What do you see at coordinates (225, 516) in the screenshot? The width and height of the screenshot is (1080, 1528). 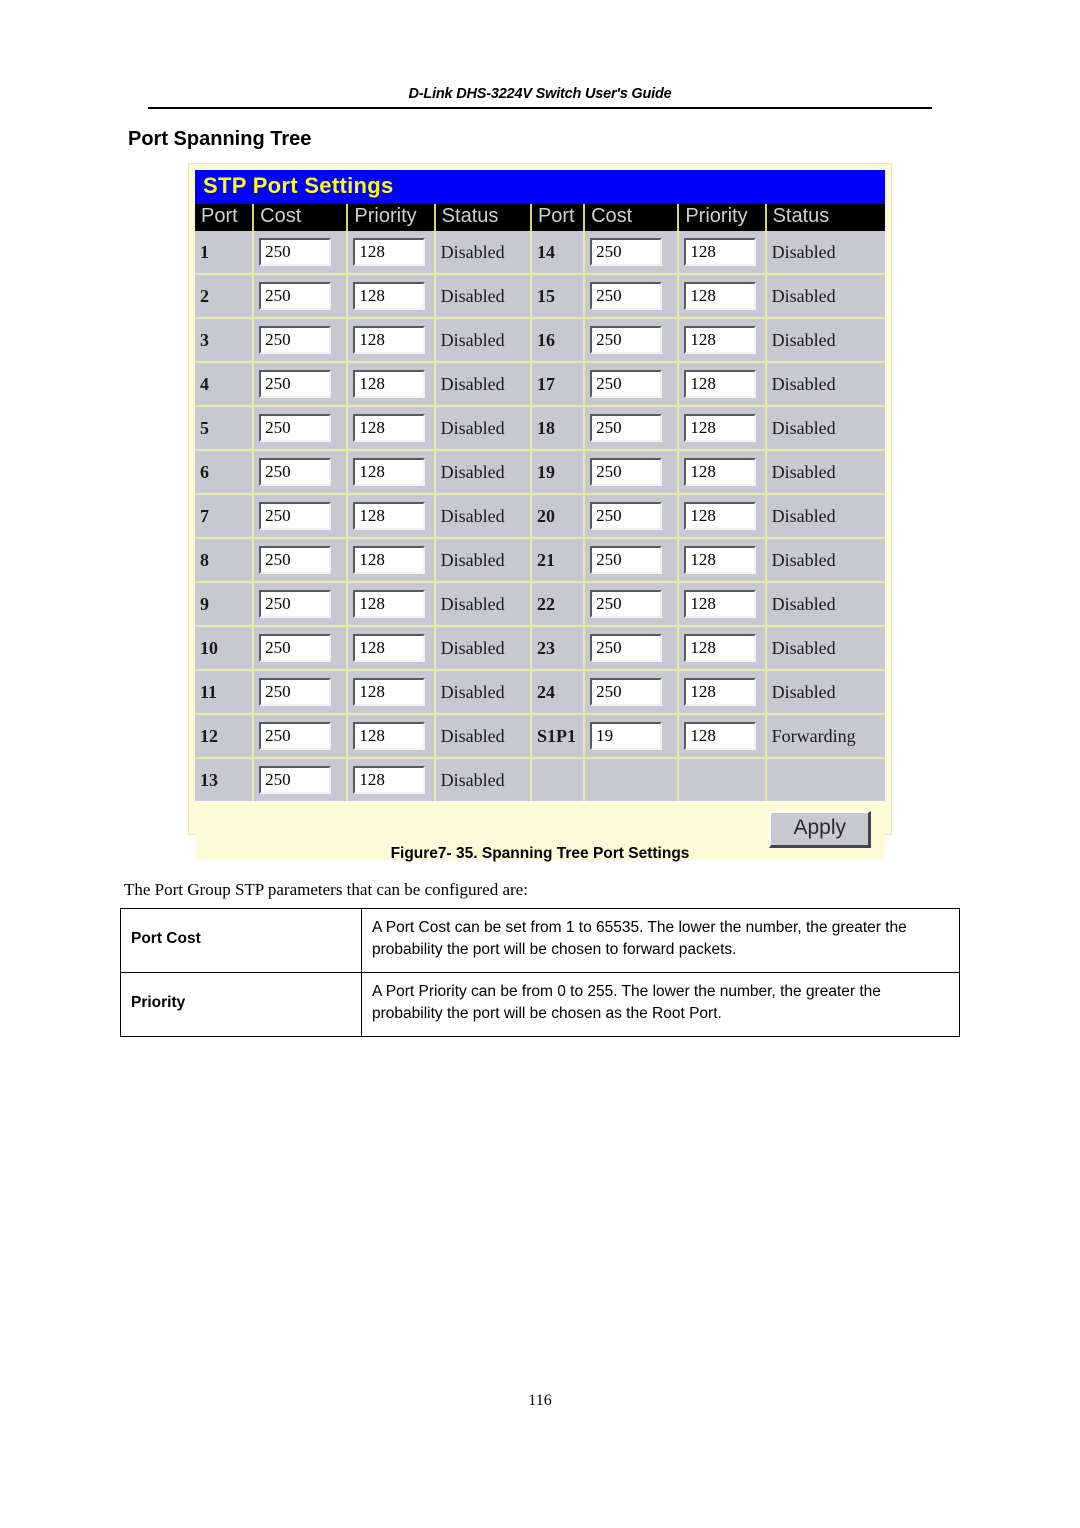 I see `port-label-left: 7` at bounding box center [225, 516].